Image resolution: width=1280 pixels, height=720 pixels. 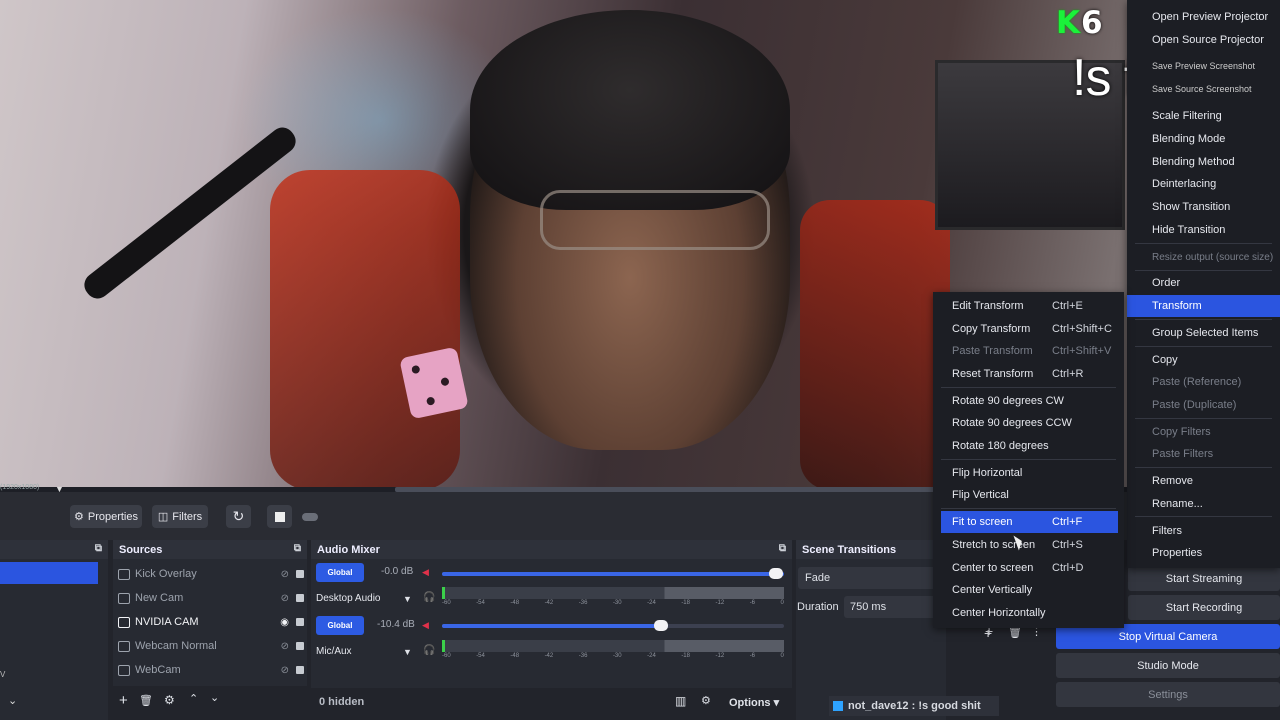 What do you see at coordinates (613, 646) in the screenshot?
I see `audio-meter` at bounding box center [613, 646].